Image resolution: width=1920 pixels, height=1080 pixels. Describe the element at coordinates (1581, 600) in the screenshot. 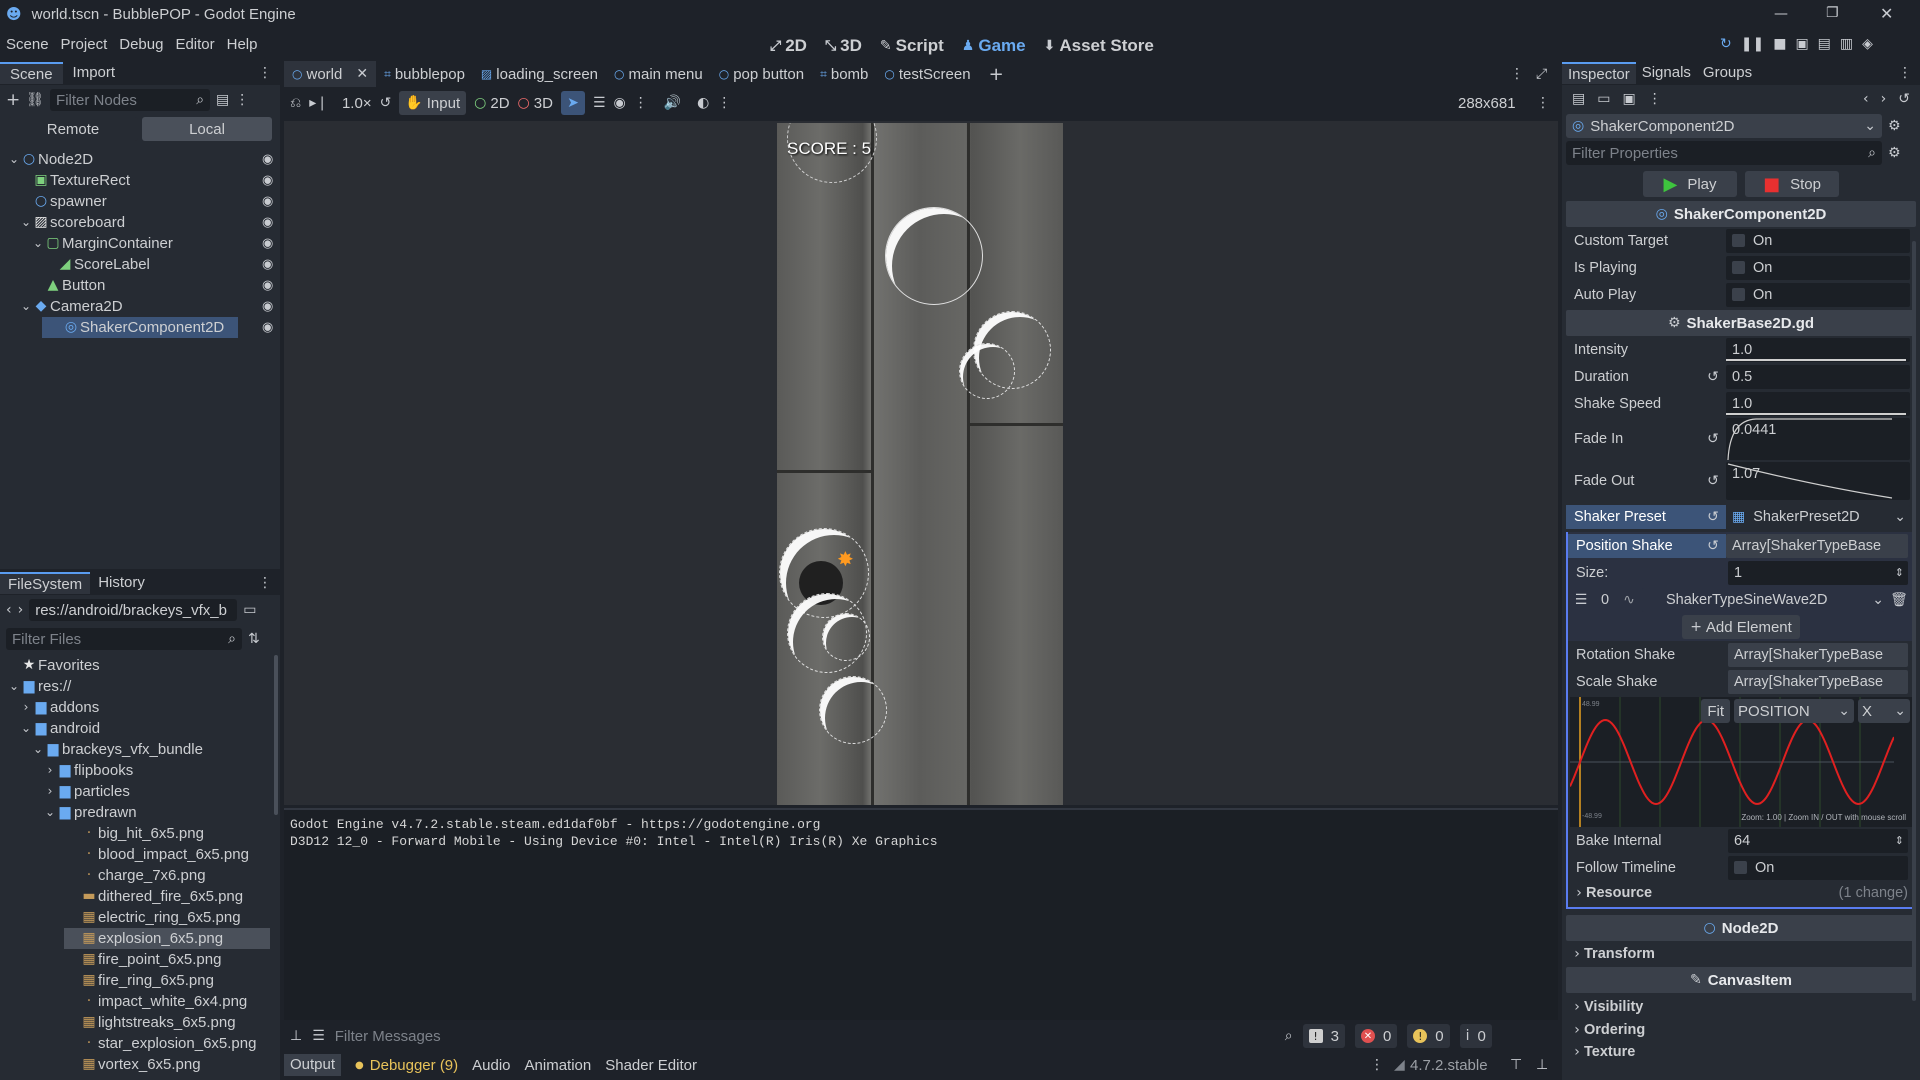

I see `drag-handle-icon: ☰` at that location.